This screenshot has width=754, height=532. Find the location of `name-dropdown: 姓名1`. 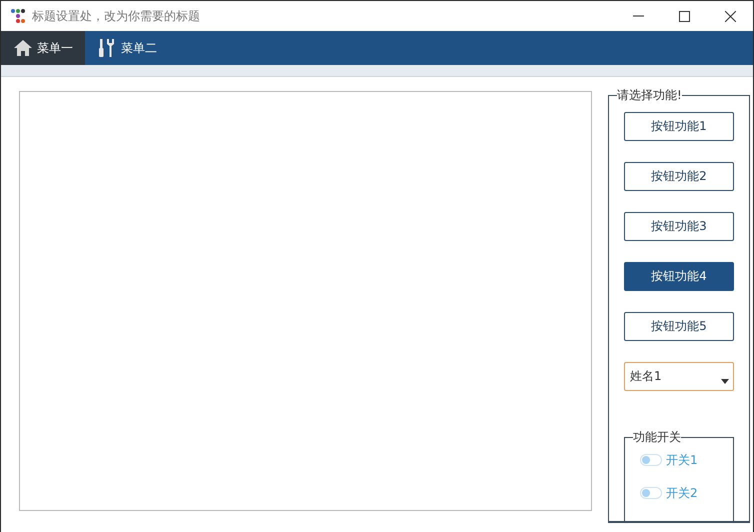

name-dropdown: 姓名1 is located at coordinates (679, 376).